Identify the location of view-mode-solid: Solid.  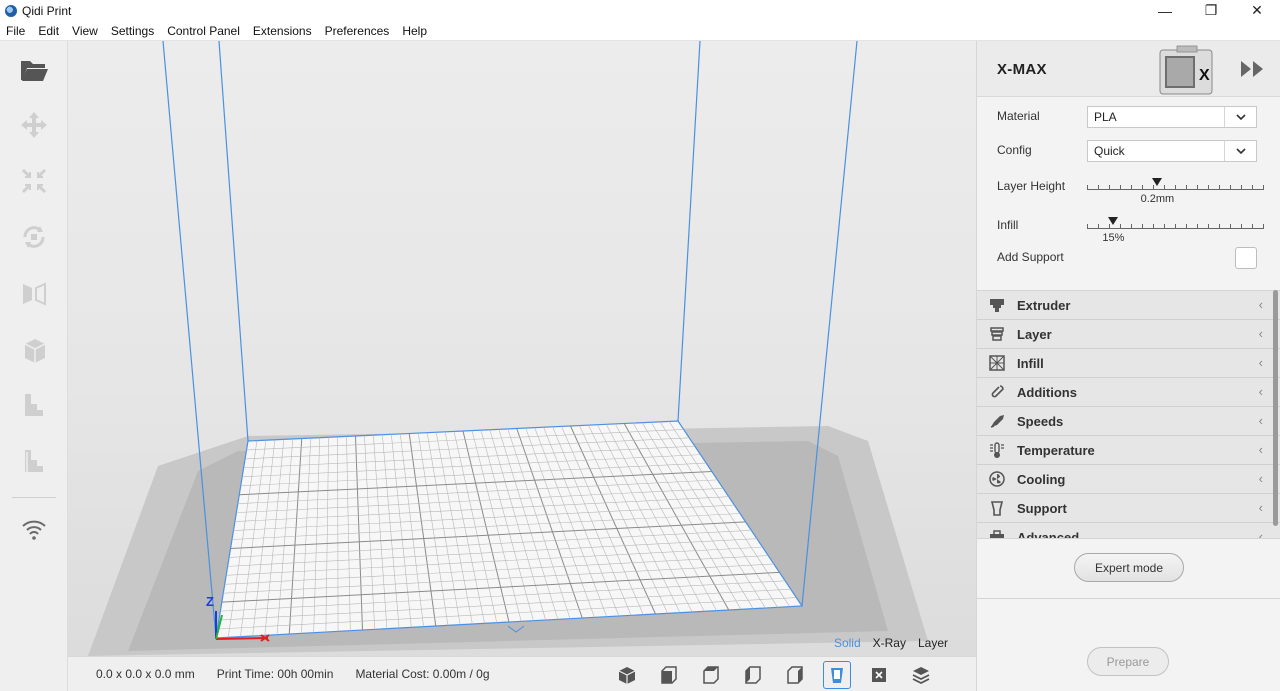
(847, 643).